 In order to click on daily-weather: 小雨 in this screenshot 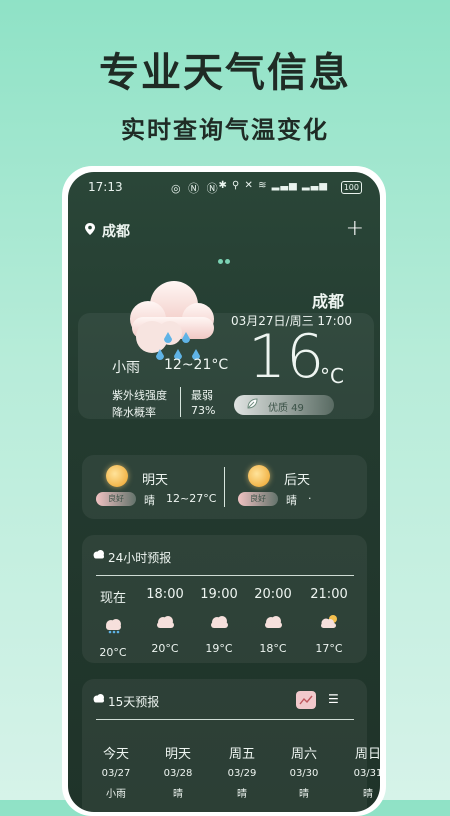, I will do `click(116, 794)`.